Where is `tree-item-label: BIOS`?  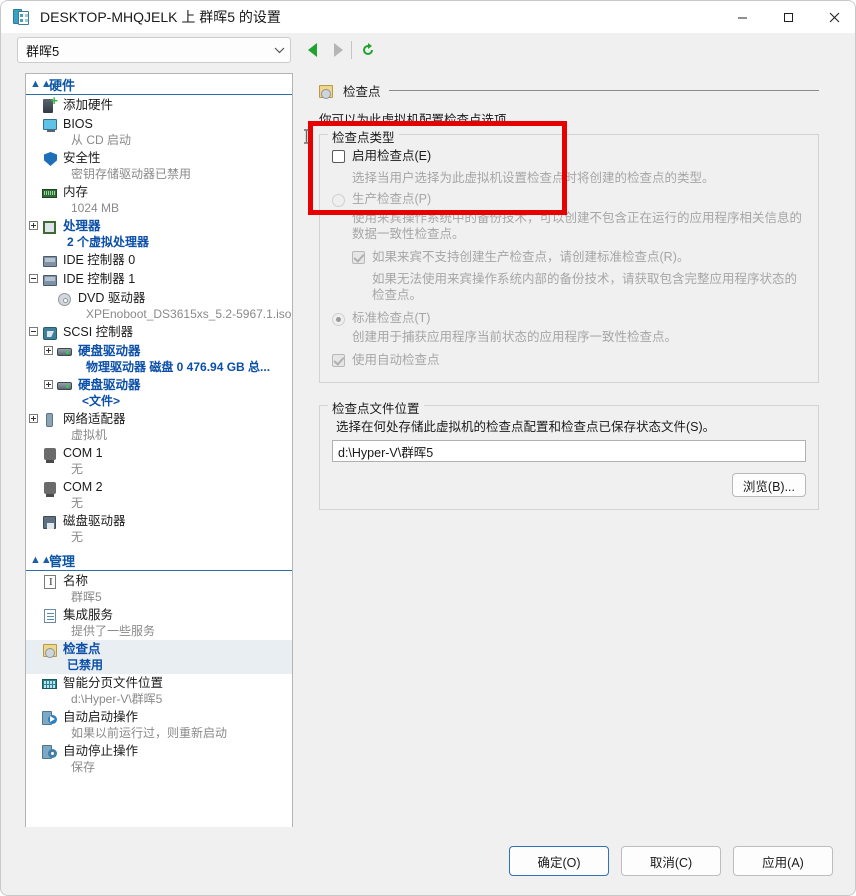 tree-item-label: BIOS is located at coordinates (78, 124).